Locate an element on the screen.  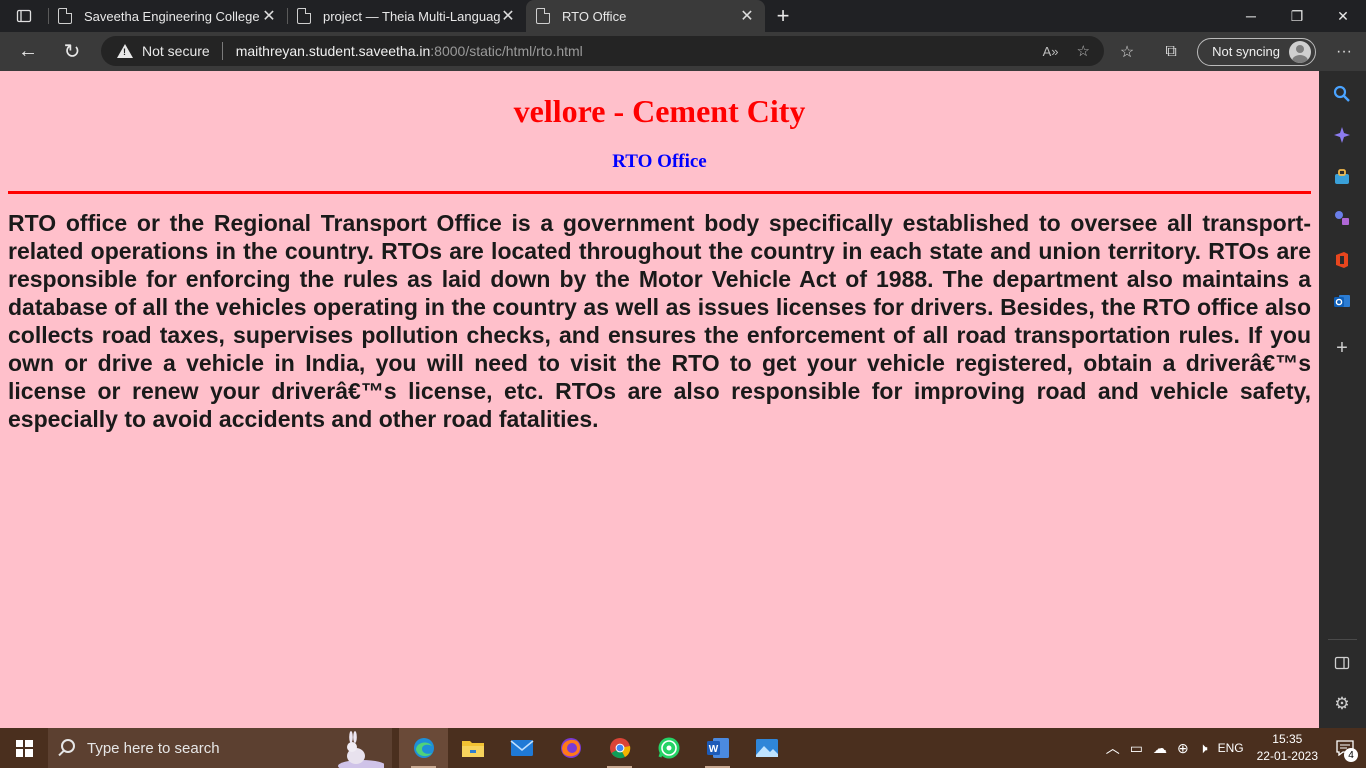
tab-actions-button is located at coordinates (24, 16).